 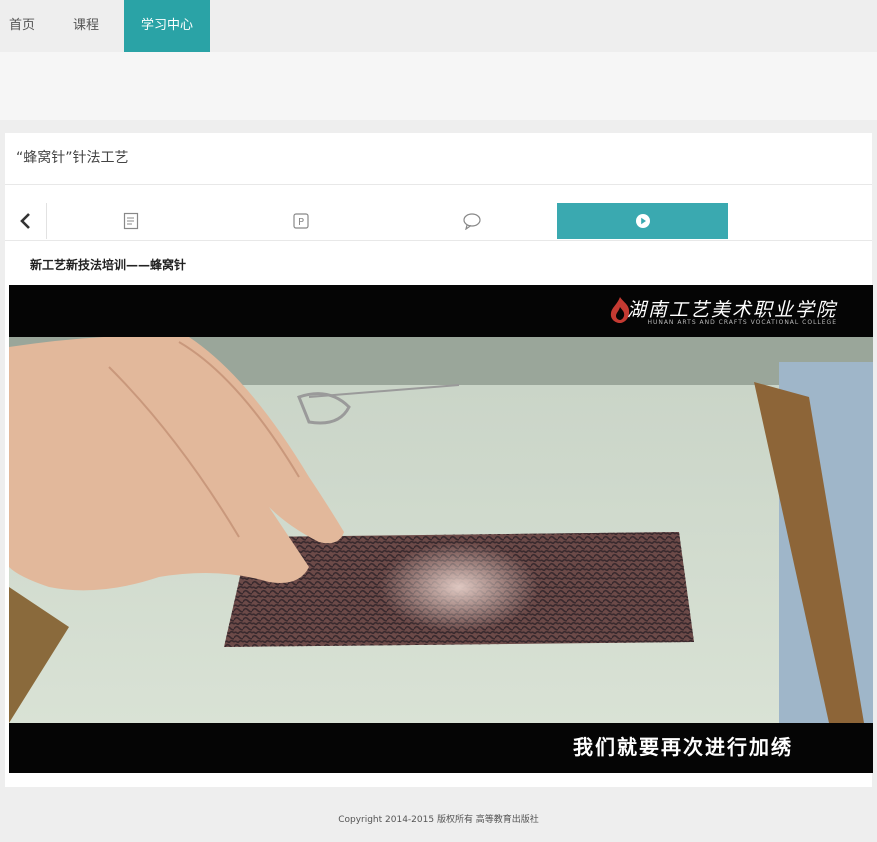 What do you see at coordinates (108, 265) in the screenshot?
I see `video-title: 新工艺新技法培训——蜂窝针` at bounding box center [108, 265].